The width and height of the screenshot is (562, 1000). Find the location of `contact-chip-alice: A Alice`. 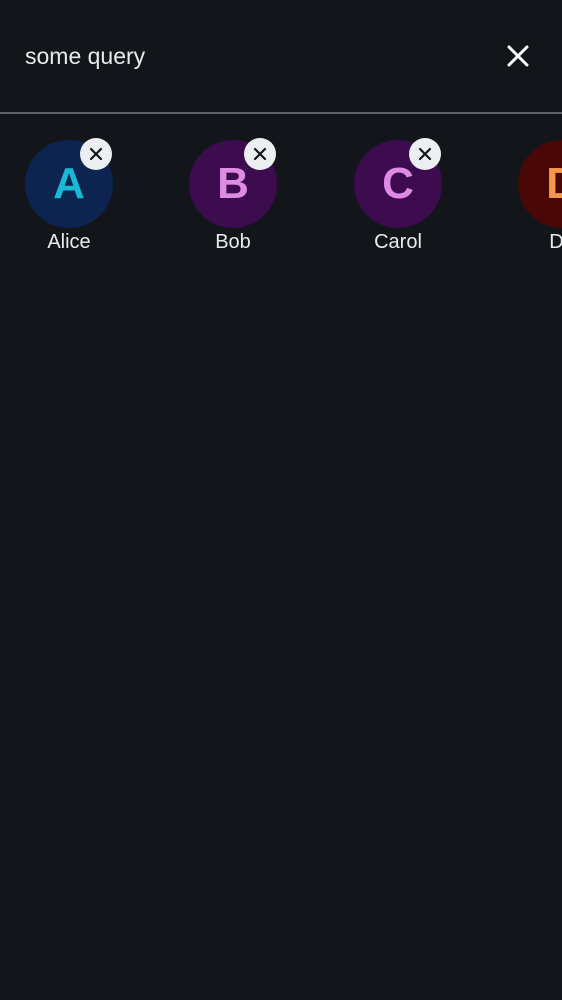

contact-chip-alice: A Alice is located at coordinates (69, 189).